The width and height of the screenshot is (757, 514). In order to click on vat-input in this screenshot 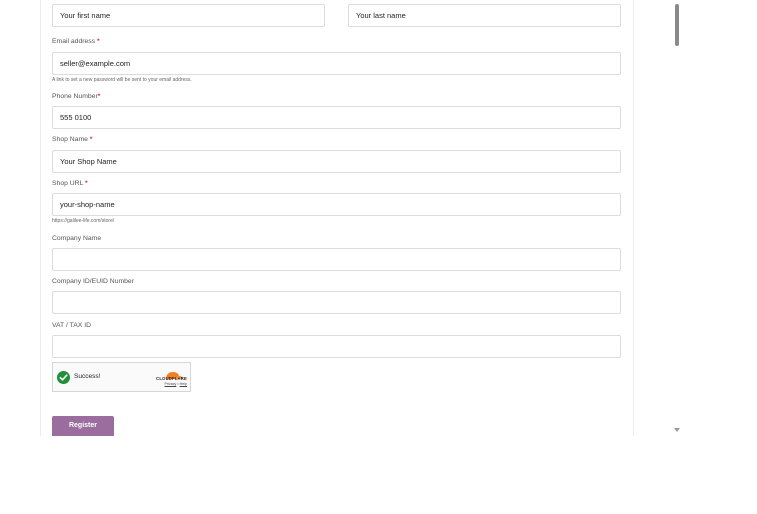, I will do `click(336, 346)`.